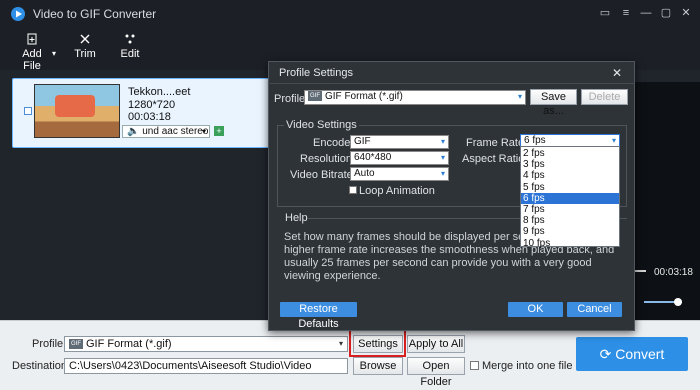 Image resolution: width=700 pixels, height=390 pixels. Describe the element at coordinates (535, 309) in the screenshot. I see `ok-button: OK` at that location.